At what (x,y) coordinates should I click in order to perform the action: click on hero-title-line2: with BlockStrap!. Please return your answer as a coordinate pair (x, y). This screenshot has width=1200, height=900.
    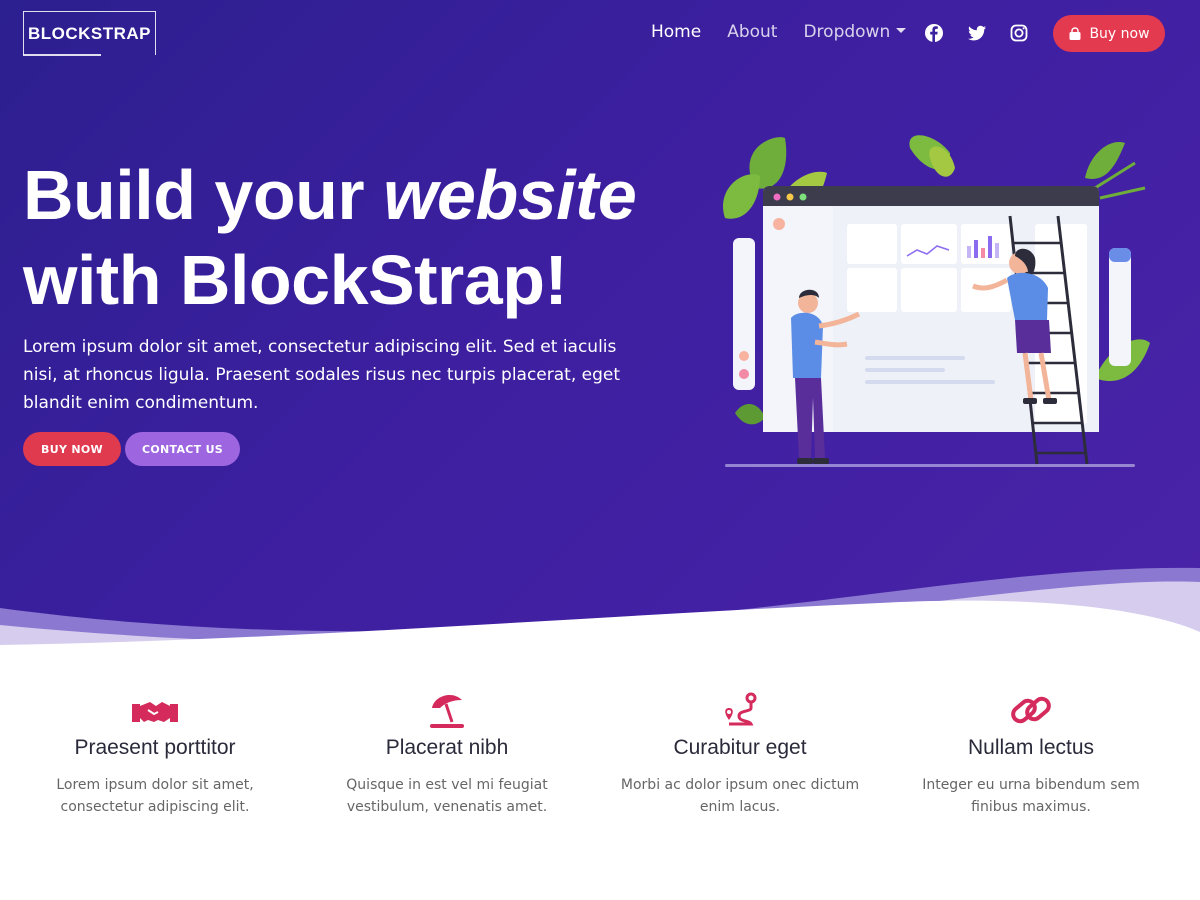
    Looking at the image, I should click on (295, 280).